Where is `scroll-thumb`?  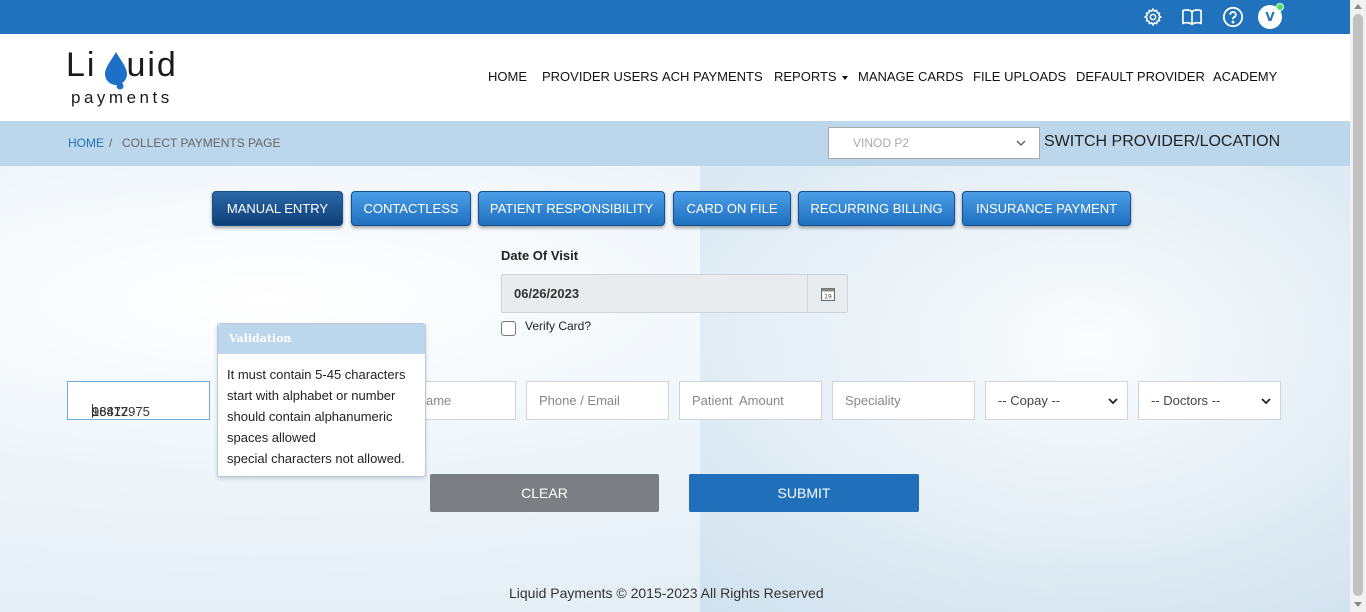
scroll-thumb is located at coordinates (1358, 305).